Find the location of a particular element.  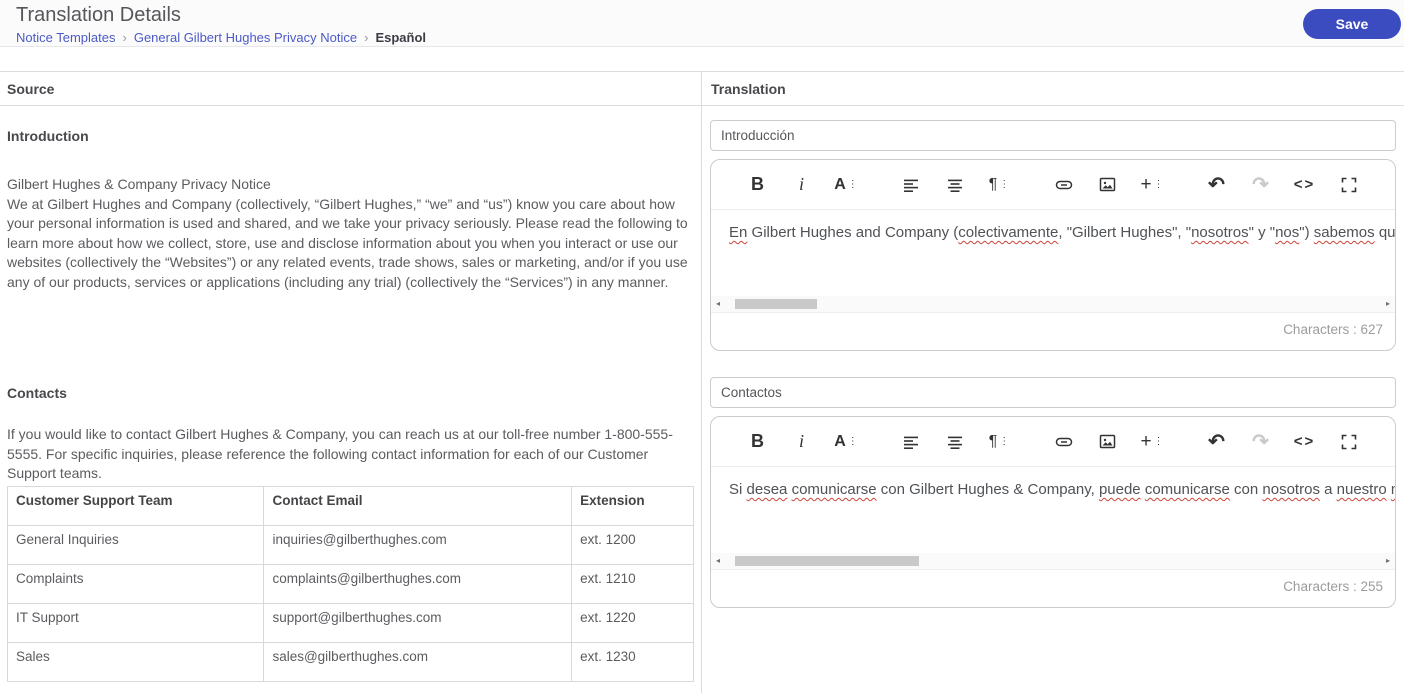

source-section-title: Contacts is located at coordinates (37, 393).